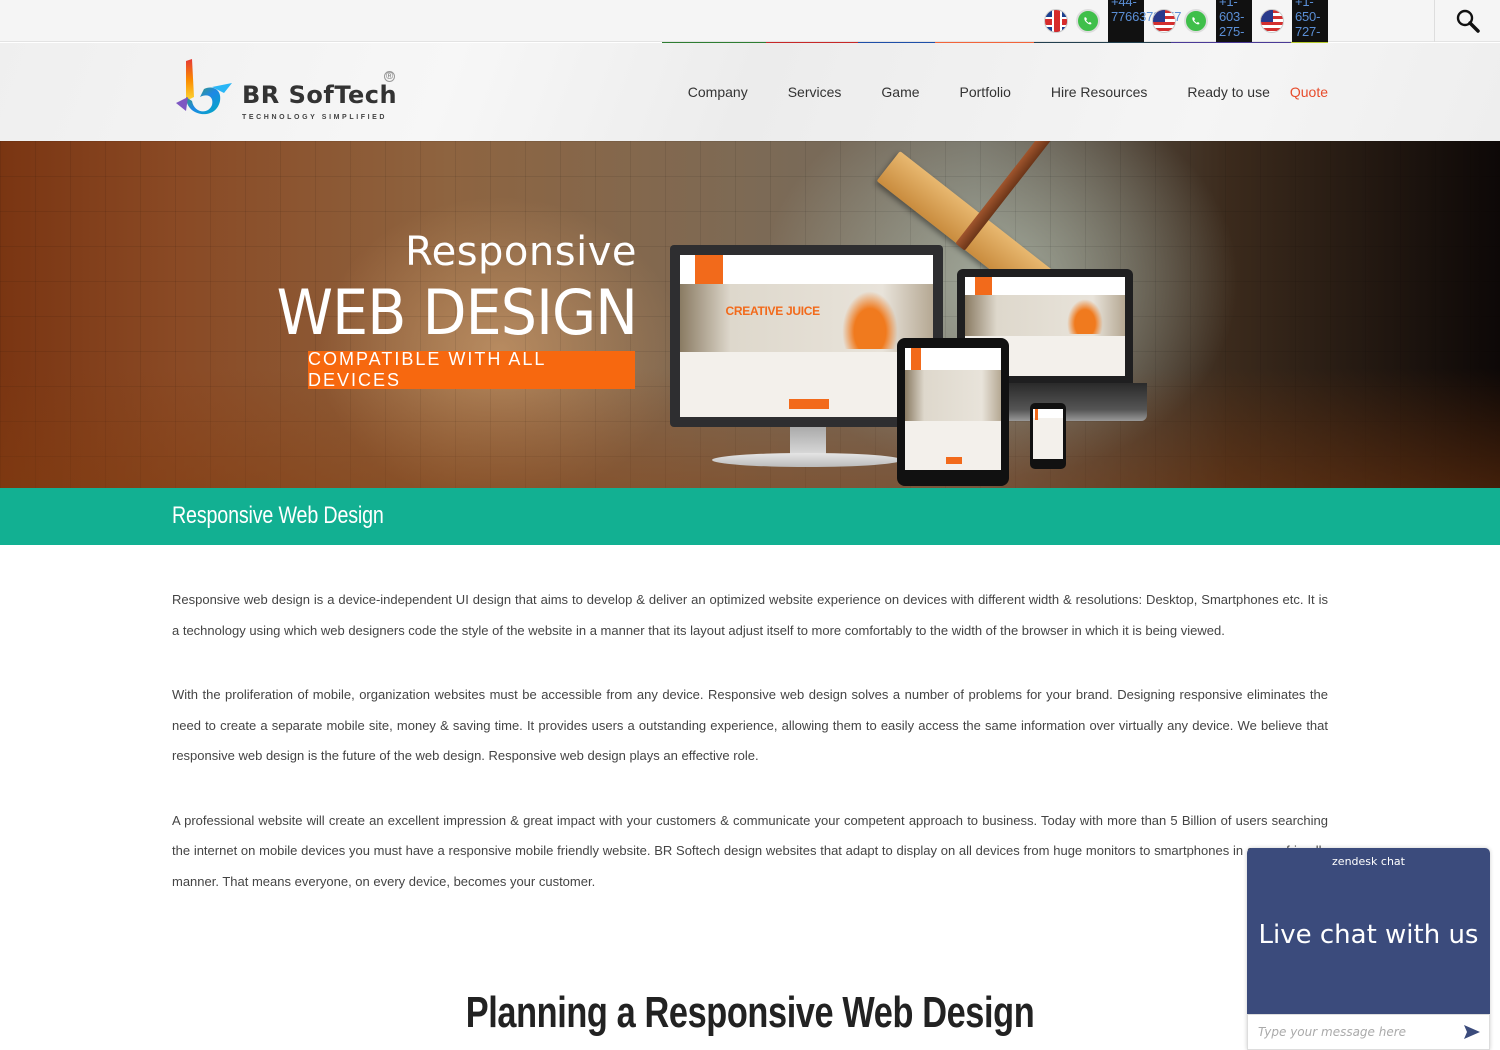 This screenshot has width=1500, height=1050. I want to click on phone-illustration, so click(1048, 436).